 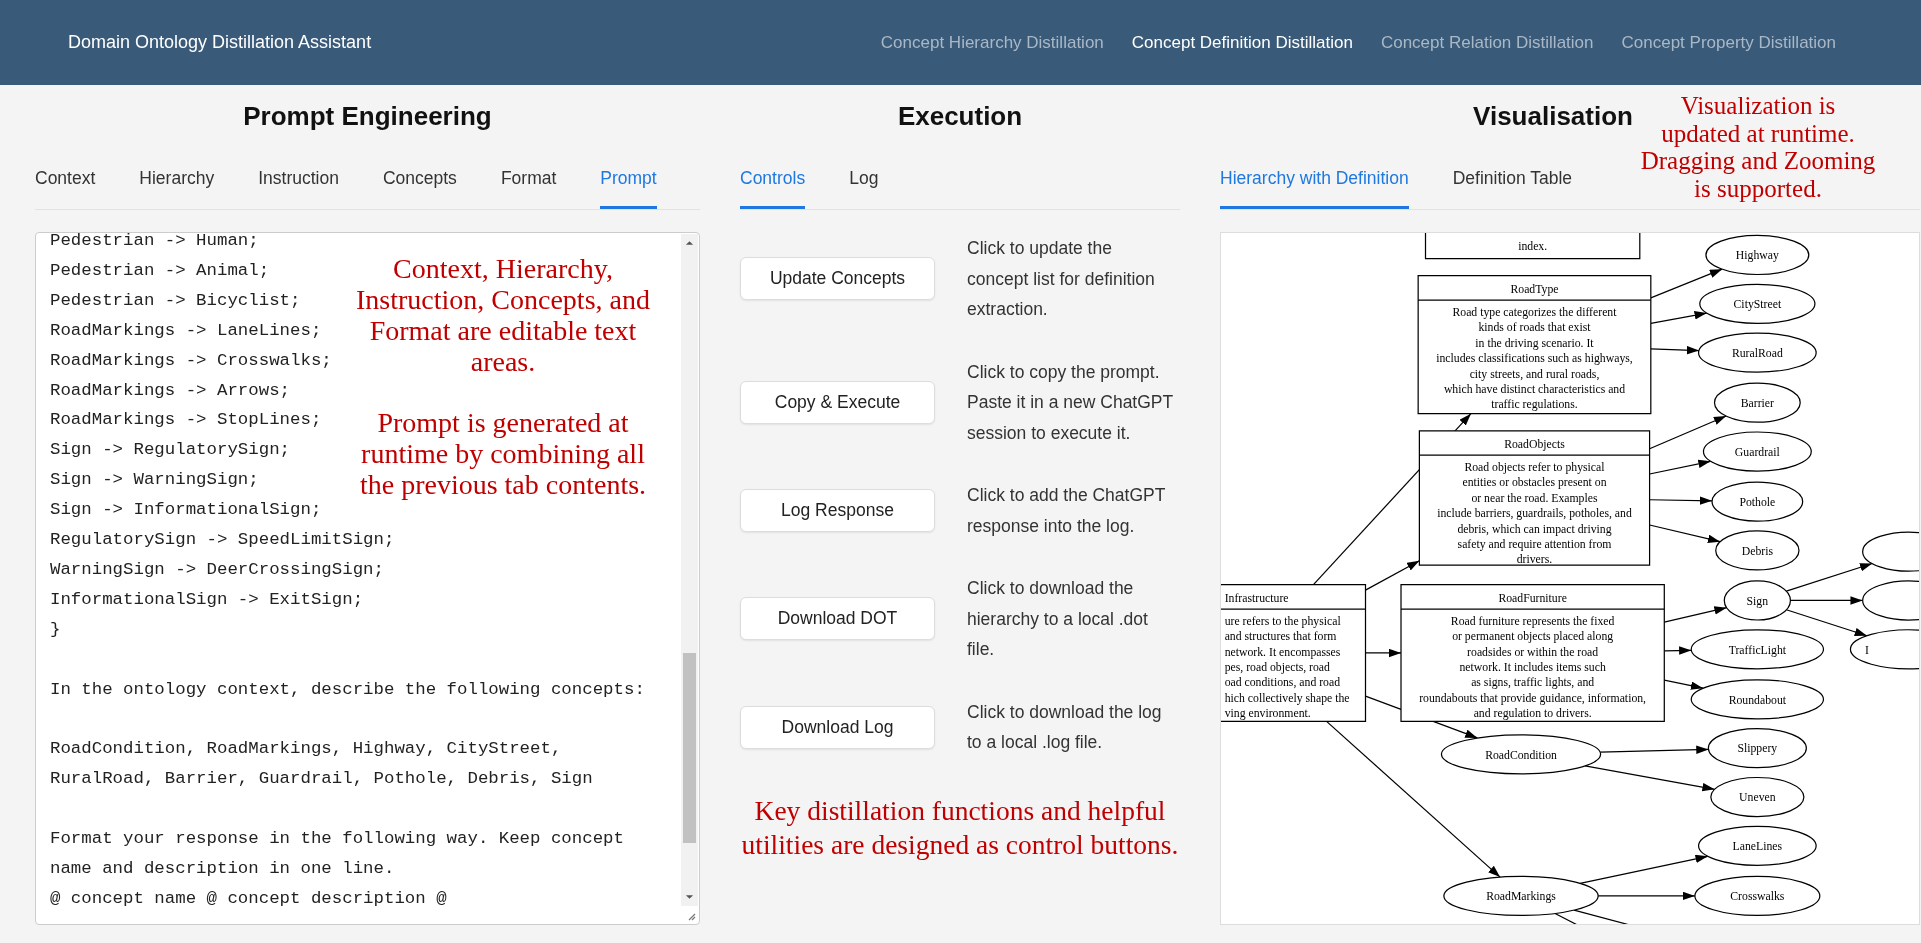 I want to click on prompt-line: RoadMarkings -> Crosswalks;, so click(x=191, y=360).